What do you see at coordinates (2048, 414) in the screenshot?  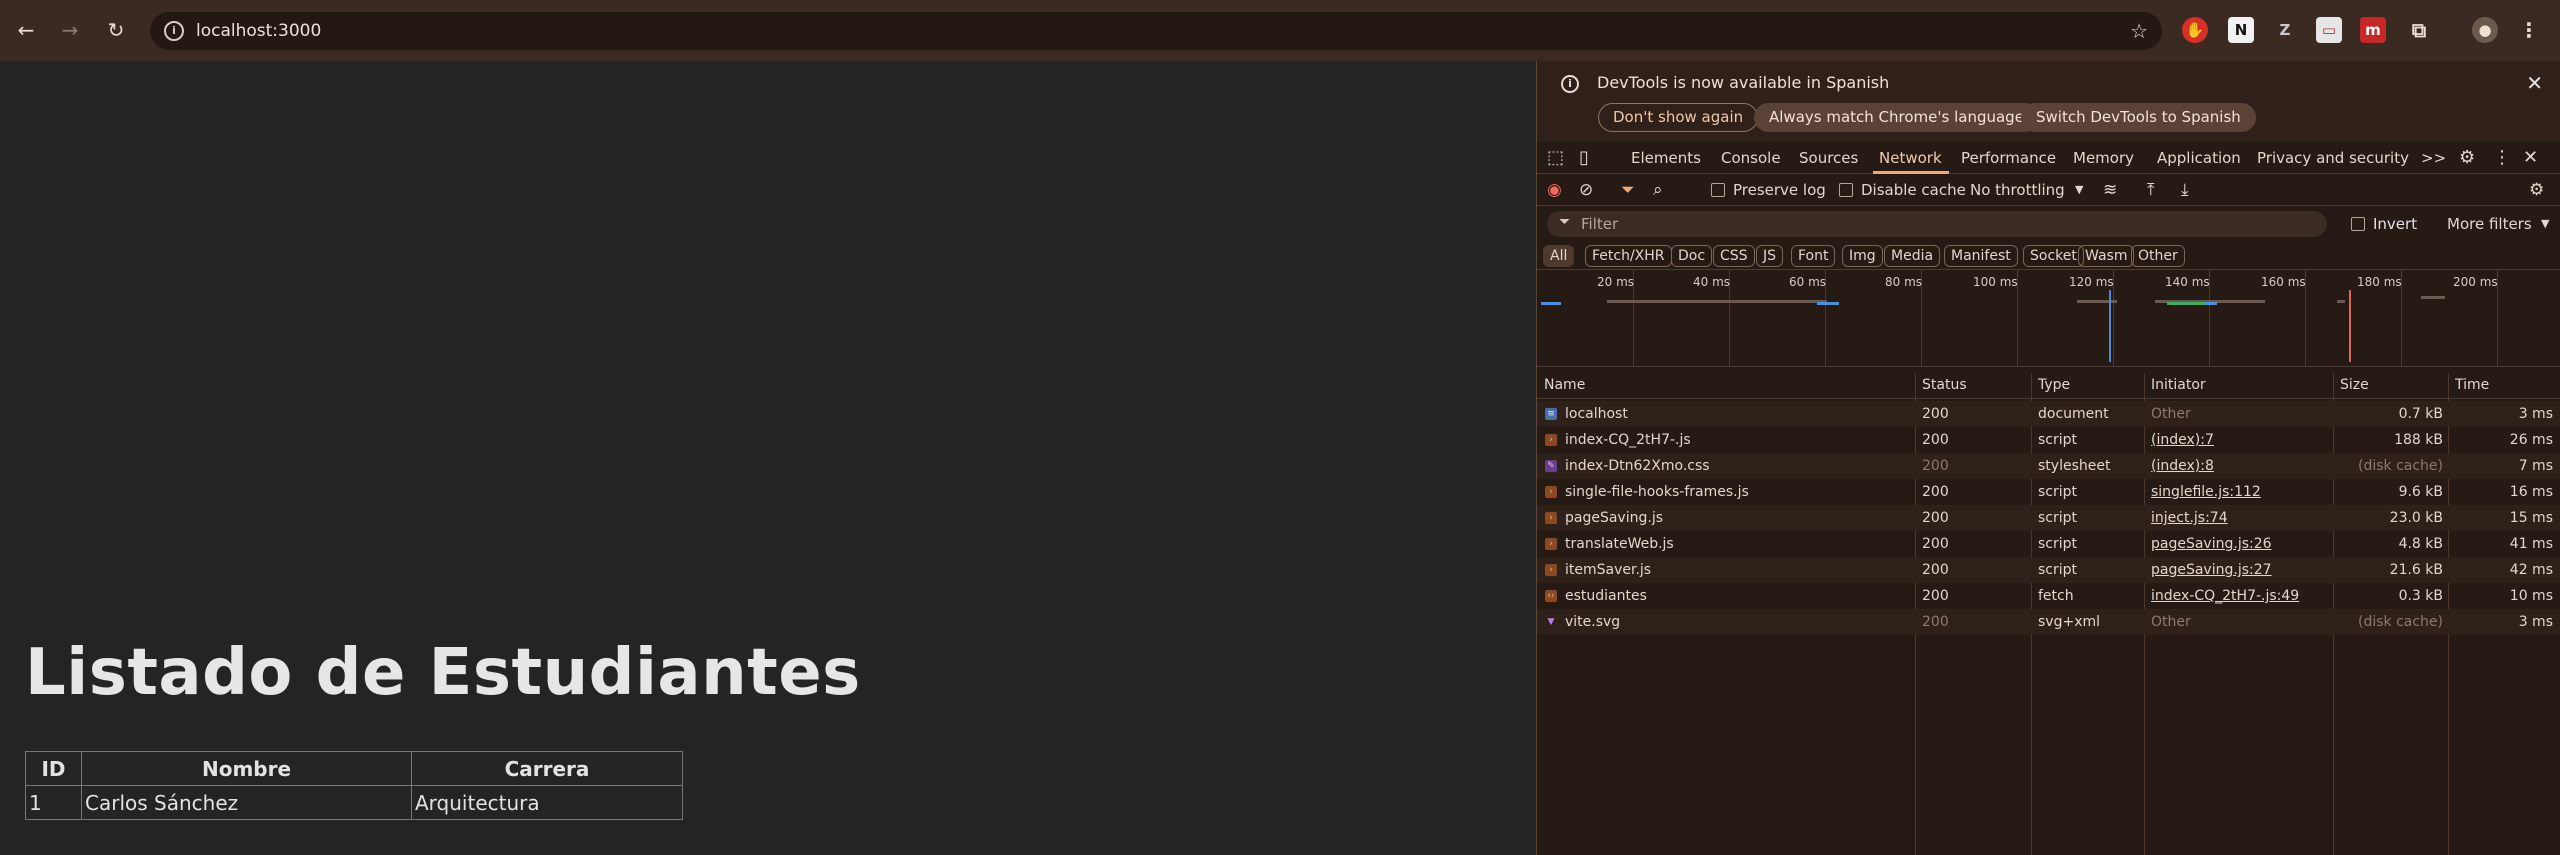 I see `request-row: ≡ localhost 200 document Other 0.7 kB 3 ms` at bounding box center [2048, 414].